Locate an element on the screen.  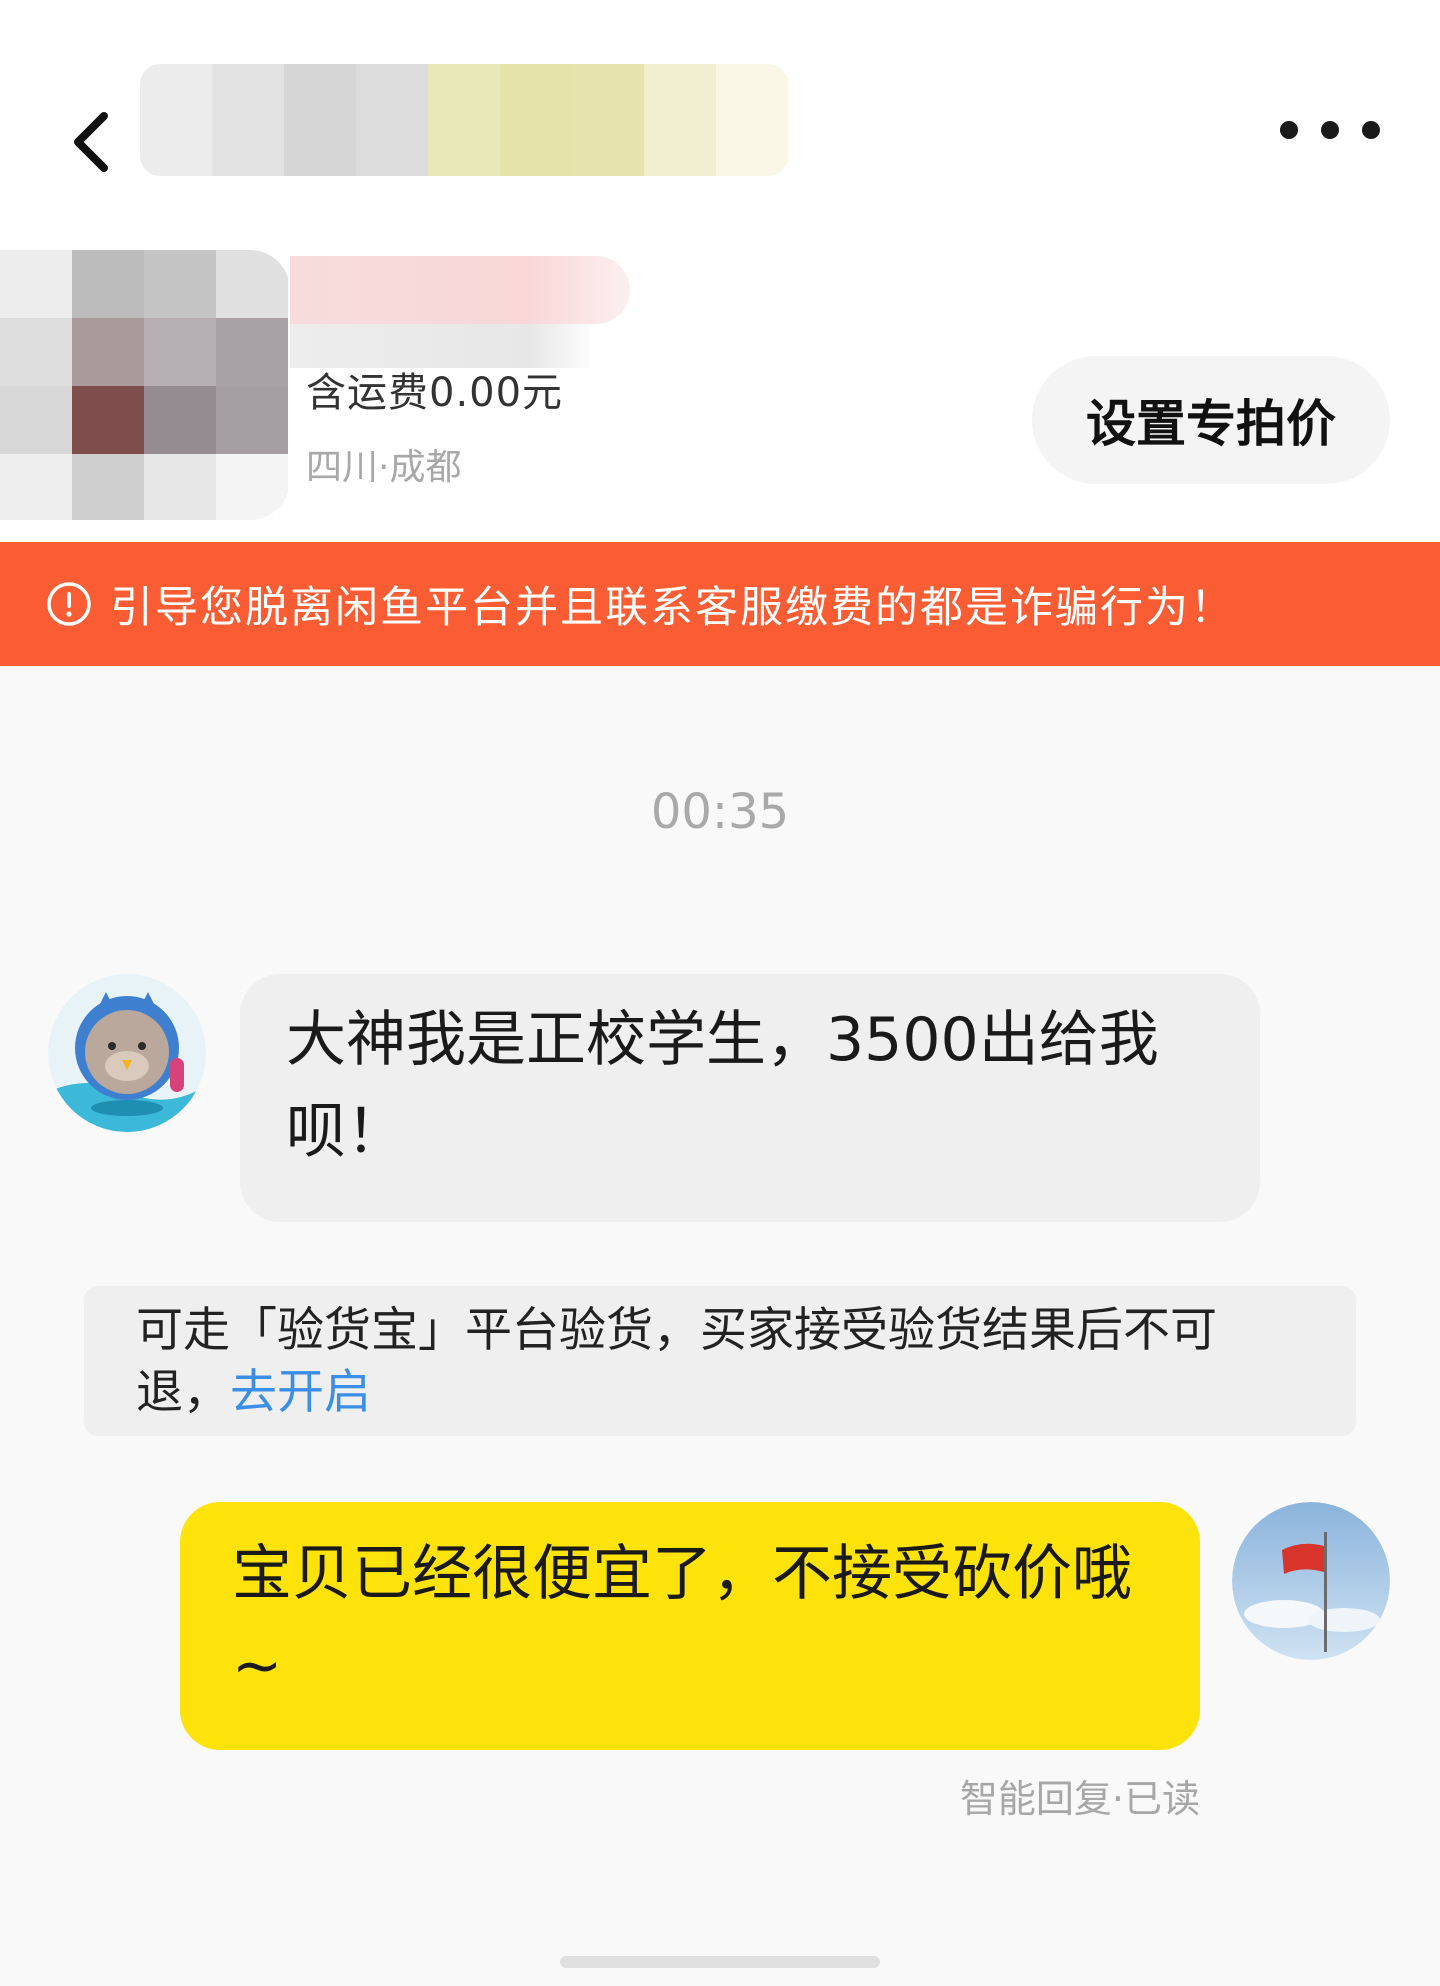
fraud-warning-banner: 引导您脱离闲鱼平台并且联系客服缴费的都是诈骗行为！ is located at coordinates (720, 604).